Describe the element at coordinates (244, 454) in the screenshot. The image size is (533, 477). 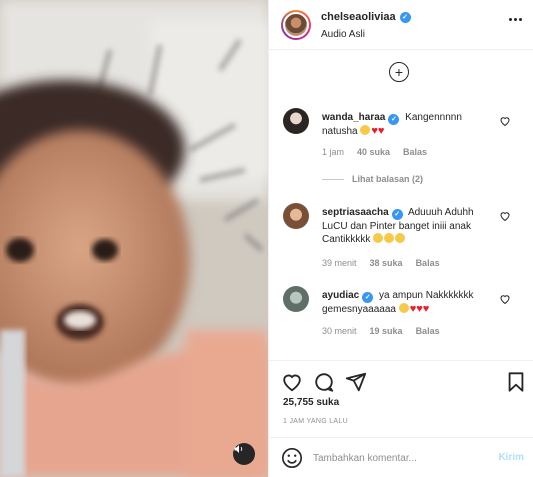
I see `mute-button` at that location.